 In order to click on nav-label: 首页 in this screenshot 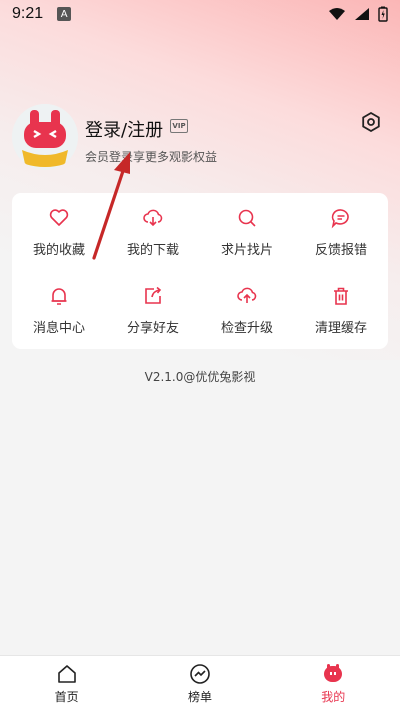, I will do `click(66, 696)`.